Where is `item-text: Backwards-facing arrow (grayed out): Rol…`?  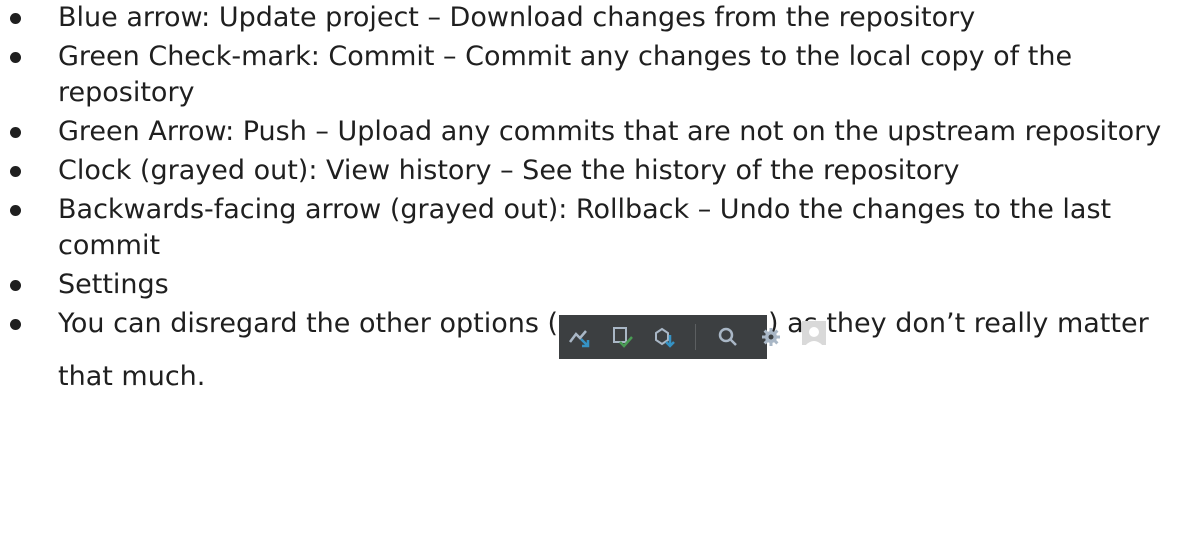
item-text: Backwards-facing arrow (grayed out): Rol… is located at coordinates (585, 227).